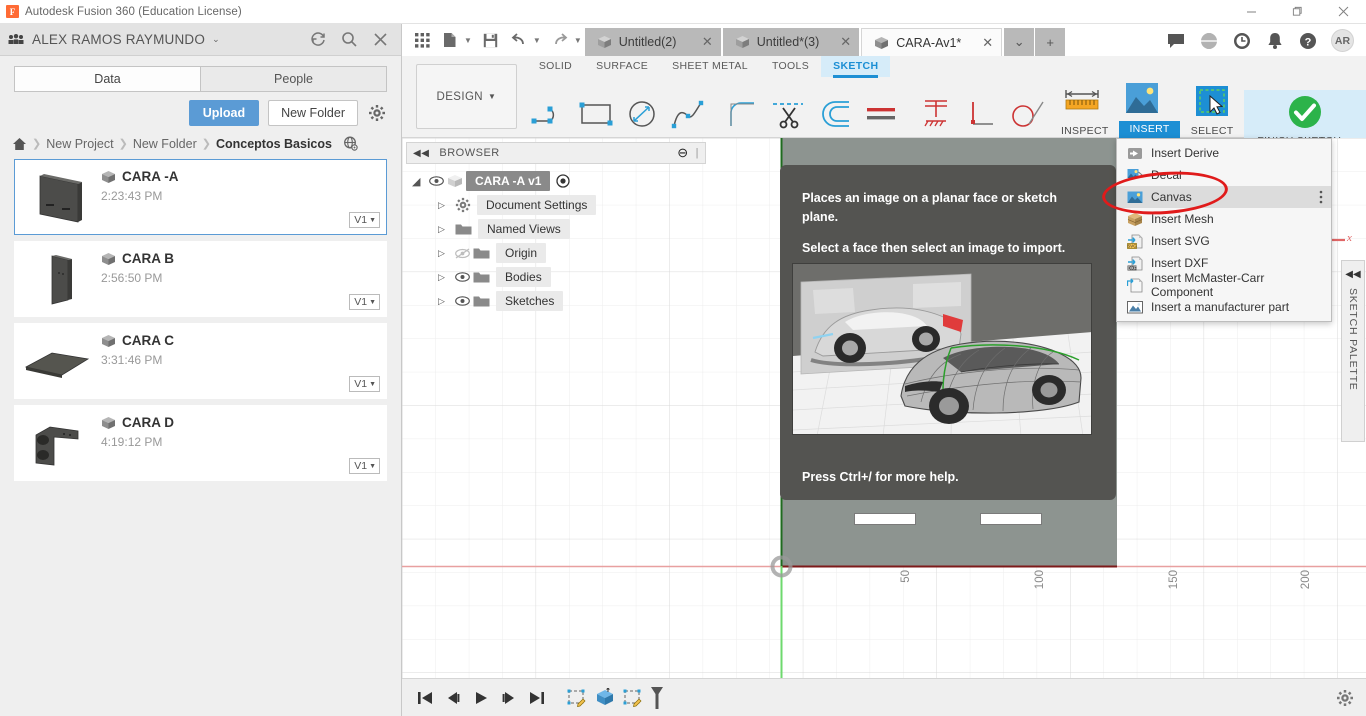 The image size is (1366, 716). What do you see at coordinates (1352, 274) in the screenshot?
I see `collapse-icon: ◀◀` at bounding box center [1352, 274].